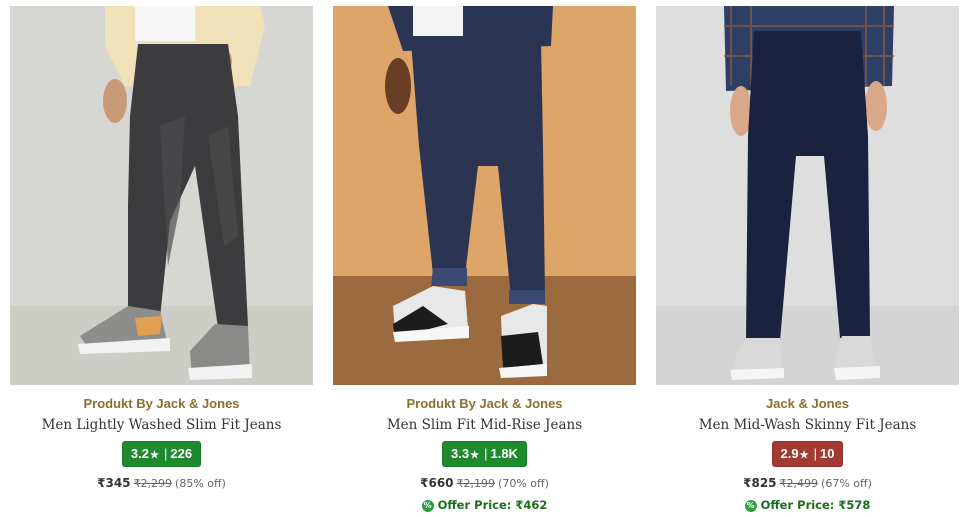 This screenshot has height=517, width=966. What do you see at coordinates (827, 453) in the screenshot?
I see `review-count: 10` at bounding box center [827, 453].